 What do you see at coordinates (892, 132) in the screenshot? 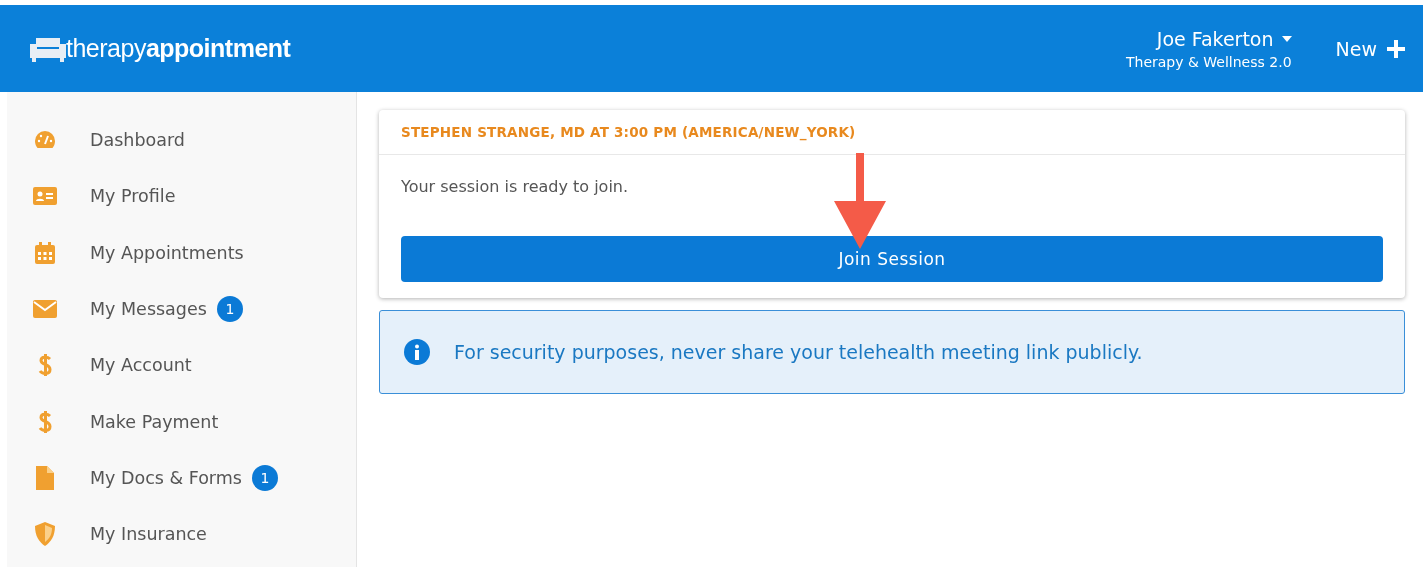
I see `card-title: STEPHEN STRANGE, MD AT 3:00 PM (AMERICA/NEW_YORK)` at bounding box center [892, 132].